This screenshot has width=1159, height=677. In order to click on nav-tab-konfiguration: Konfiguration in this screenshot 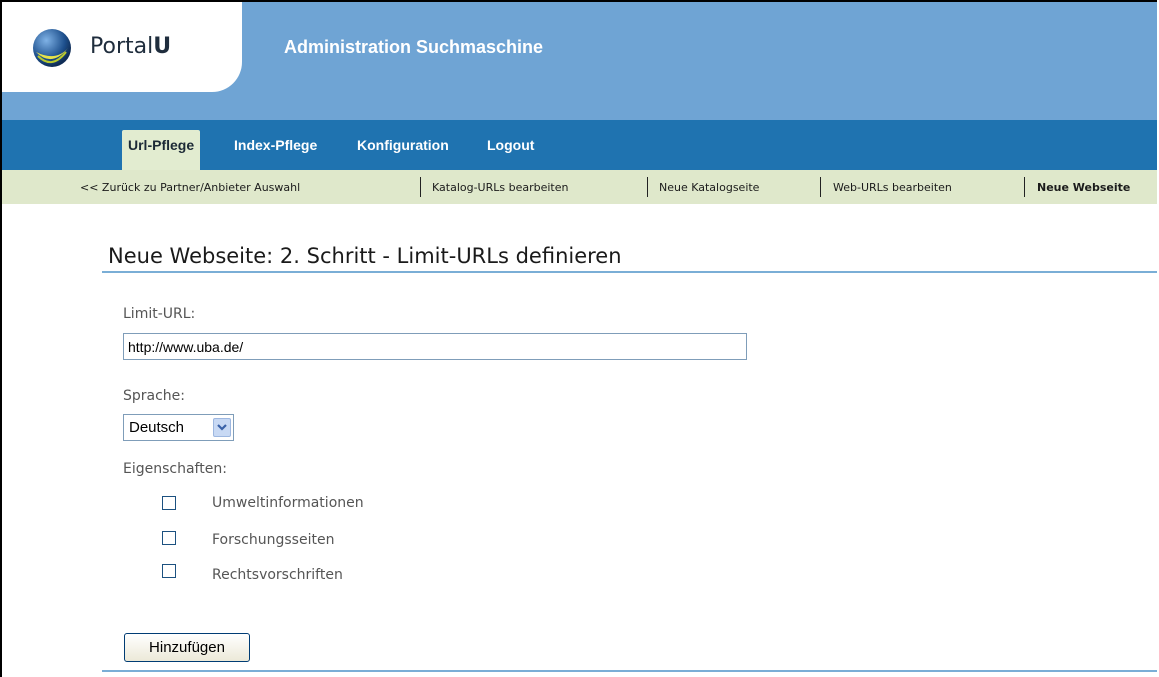, I will do `click(403, 145)`.